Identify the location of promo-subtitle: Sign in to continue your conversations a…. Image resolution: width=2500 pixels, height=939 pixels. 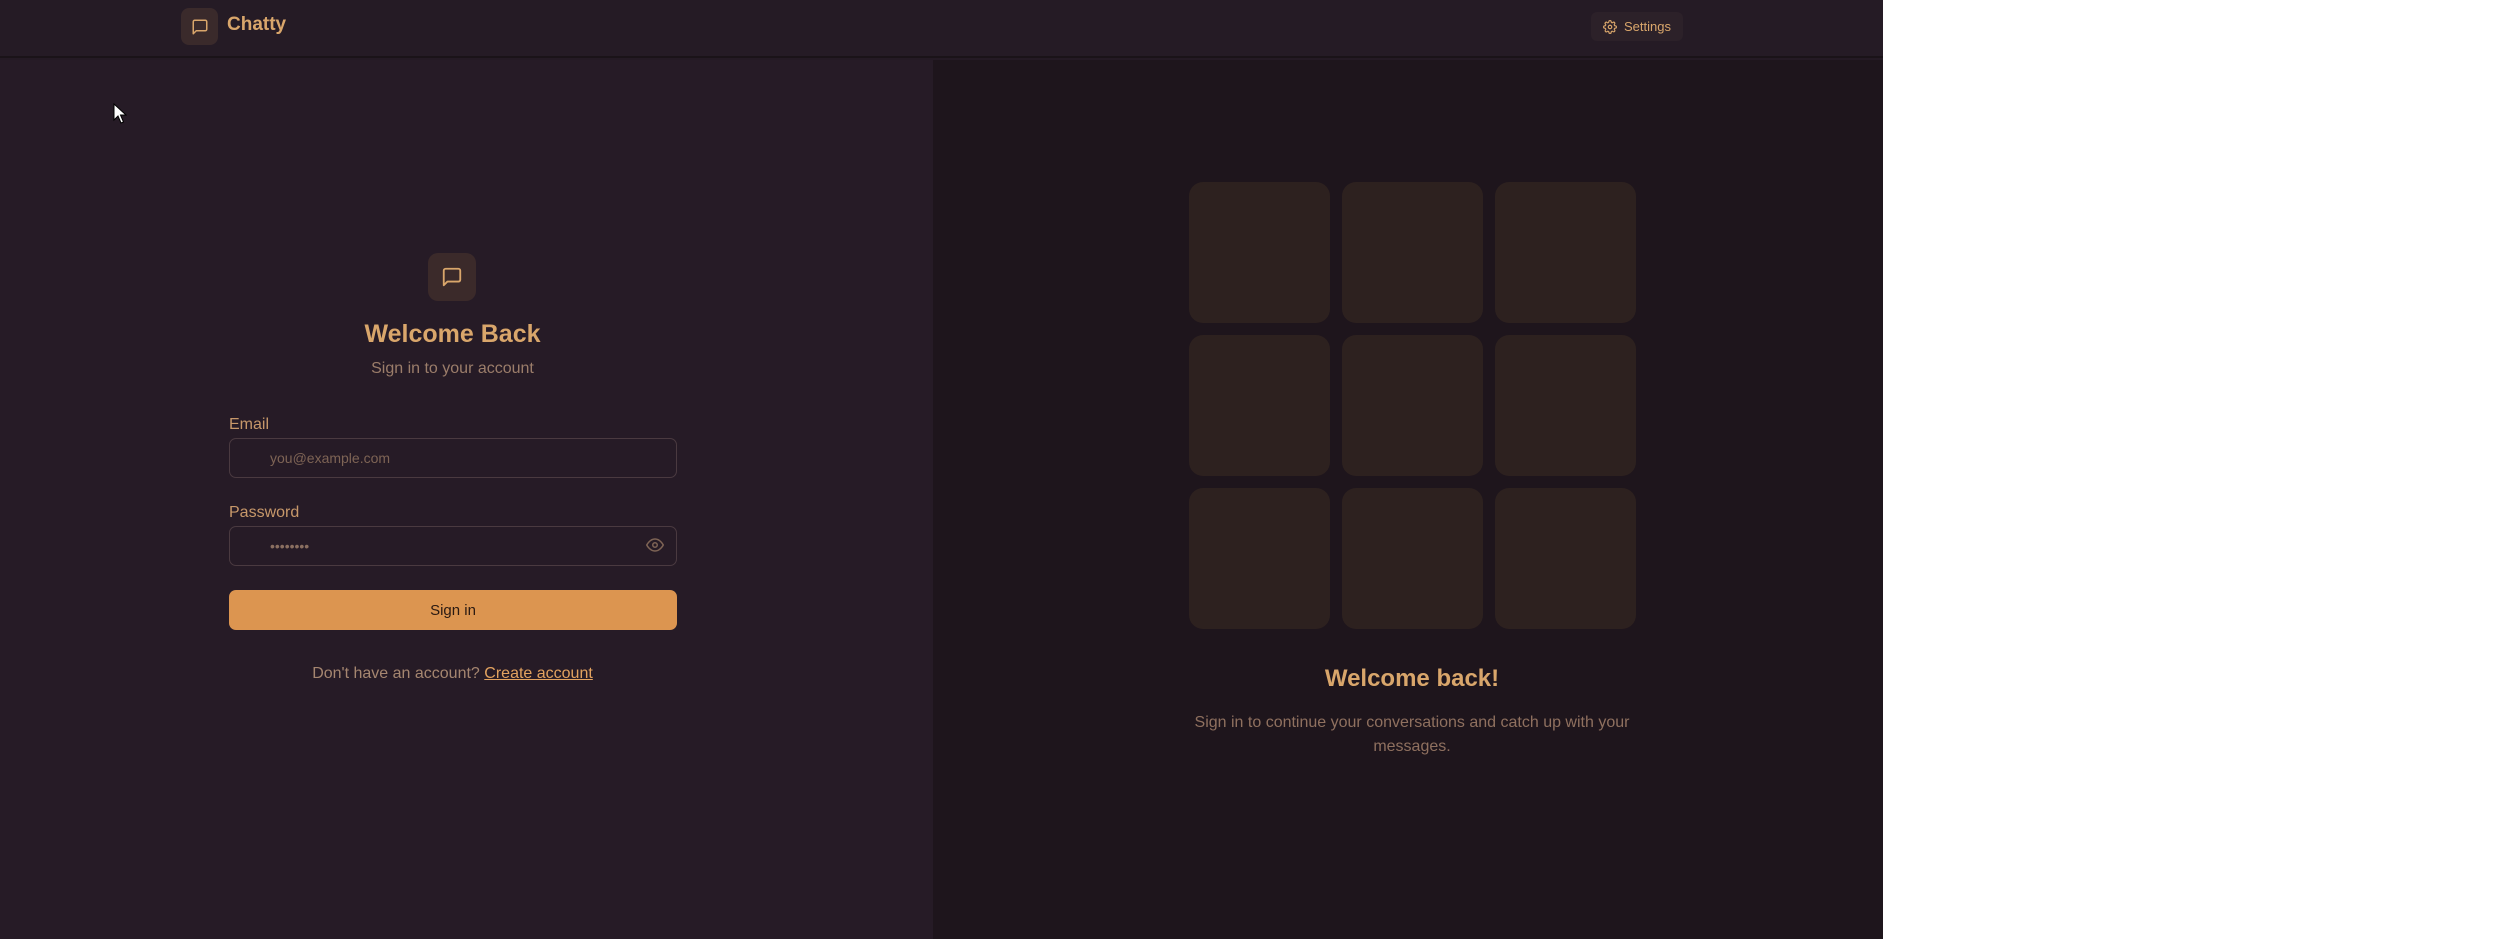
(1412, 734).